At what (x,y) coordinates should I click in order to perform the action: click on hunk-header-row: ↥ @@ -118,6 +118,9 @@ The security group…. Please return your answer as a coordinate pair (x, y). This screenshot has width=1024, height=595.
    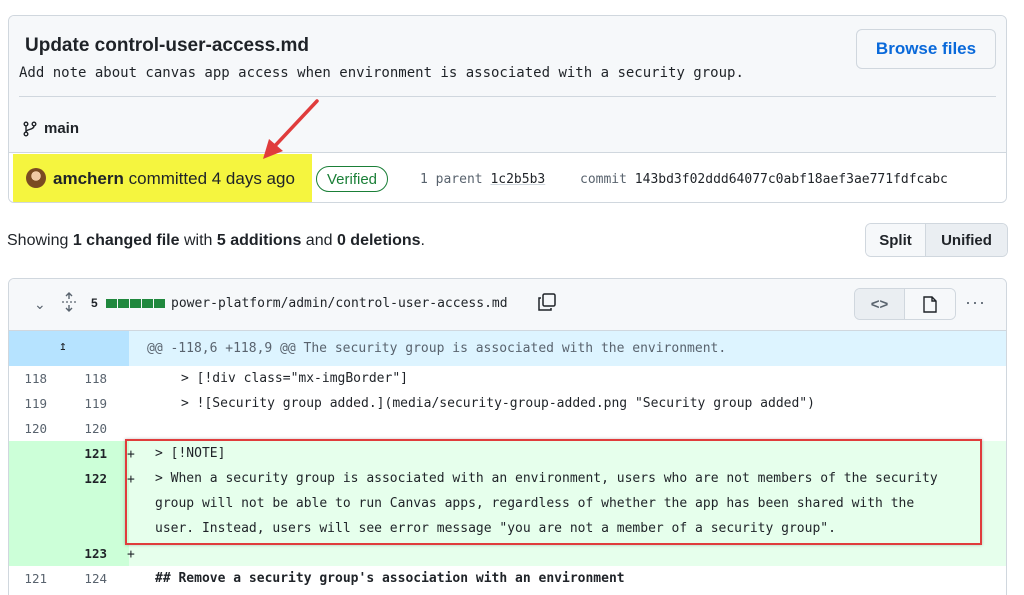
    Looking at the image, I should click on (507, 348).